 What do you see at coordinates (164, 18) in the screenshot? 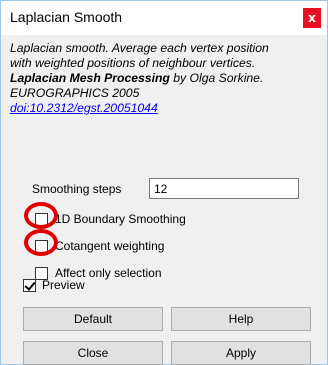
I see `title-bar: Laplacian Smooth x` at bounding box center [164, 18].